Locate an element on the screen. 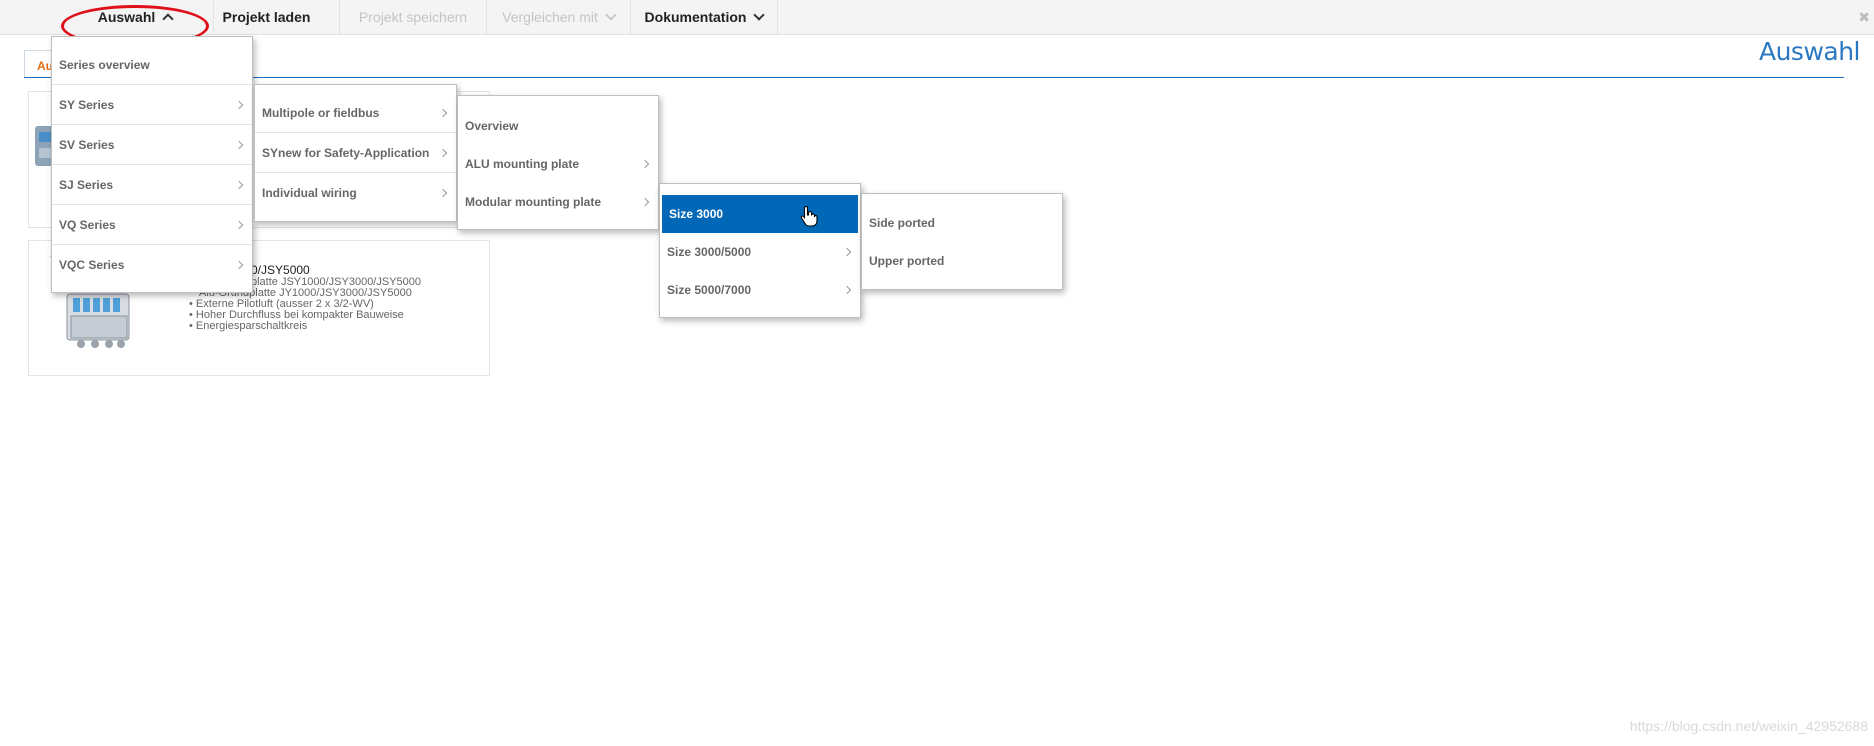  menu-vergleichen-mit: Vergleichen mit is located at coordinates (558, 17).